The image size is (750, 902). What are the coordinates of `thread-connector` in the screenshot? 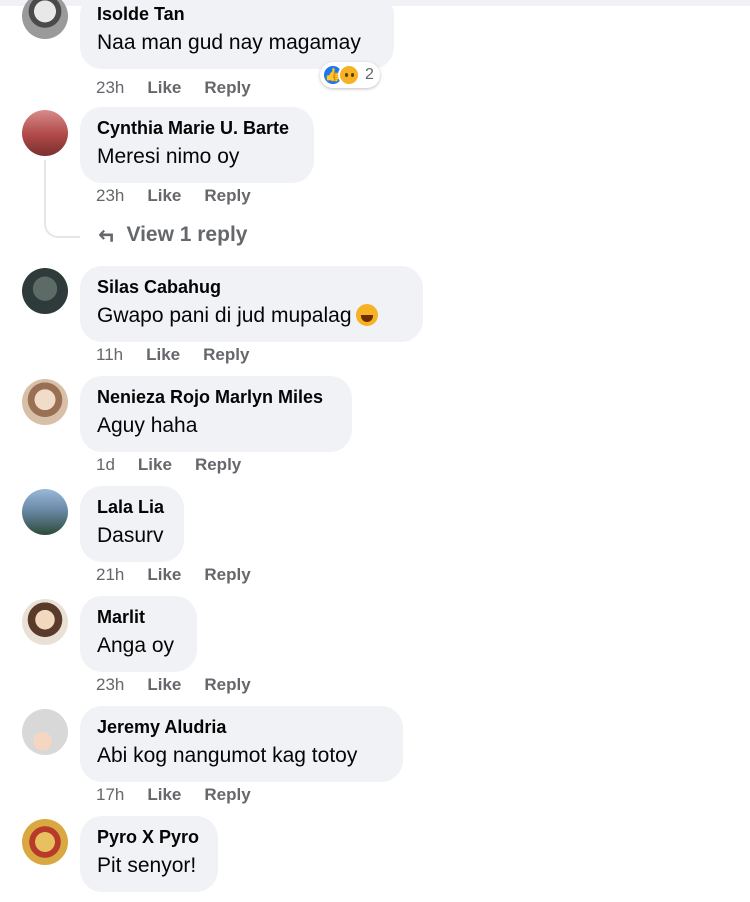 It's located at (62, 199).